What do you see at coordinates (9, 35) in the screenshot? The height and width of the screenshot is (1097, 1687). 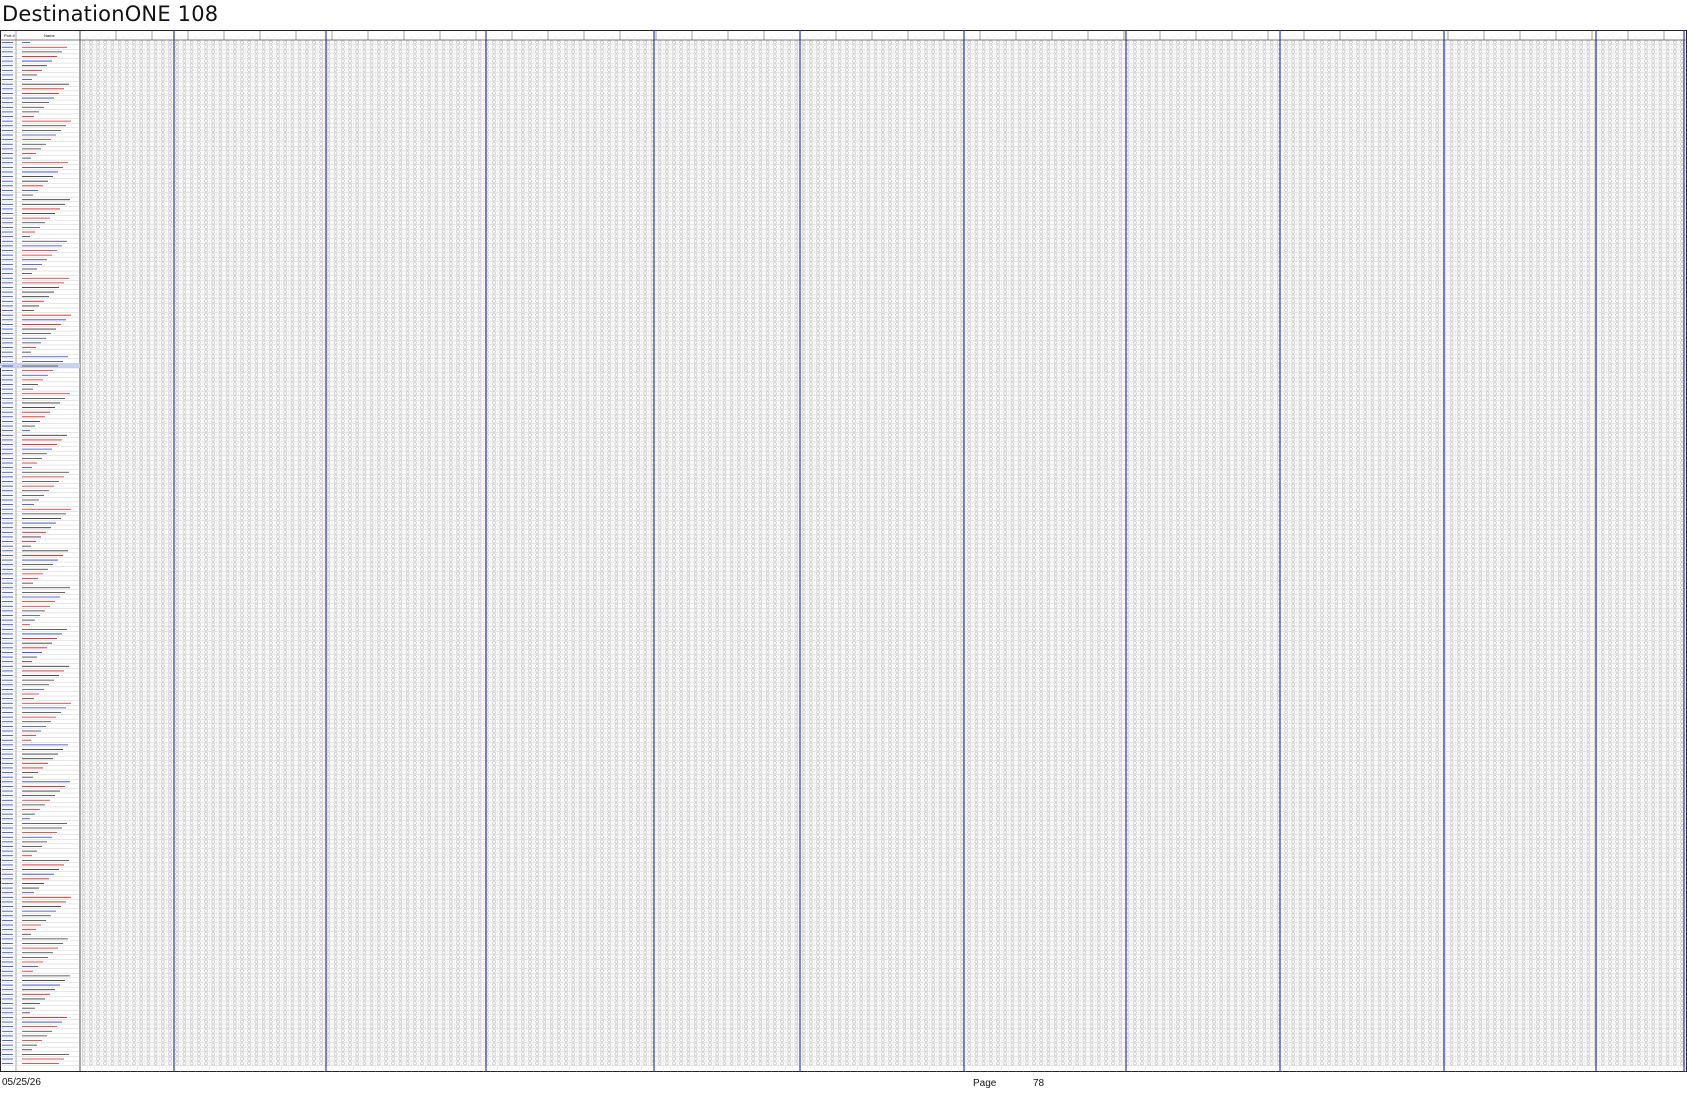 I see `column-header-port: Port #` at bounding box center [9, 35].